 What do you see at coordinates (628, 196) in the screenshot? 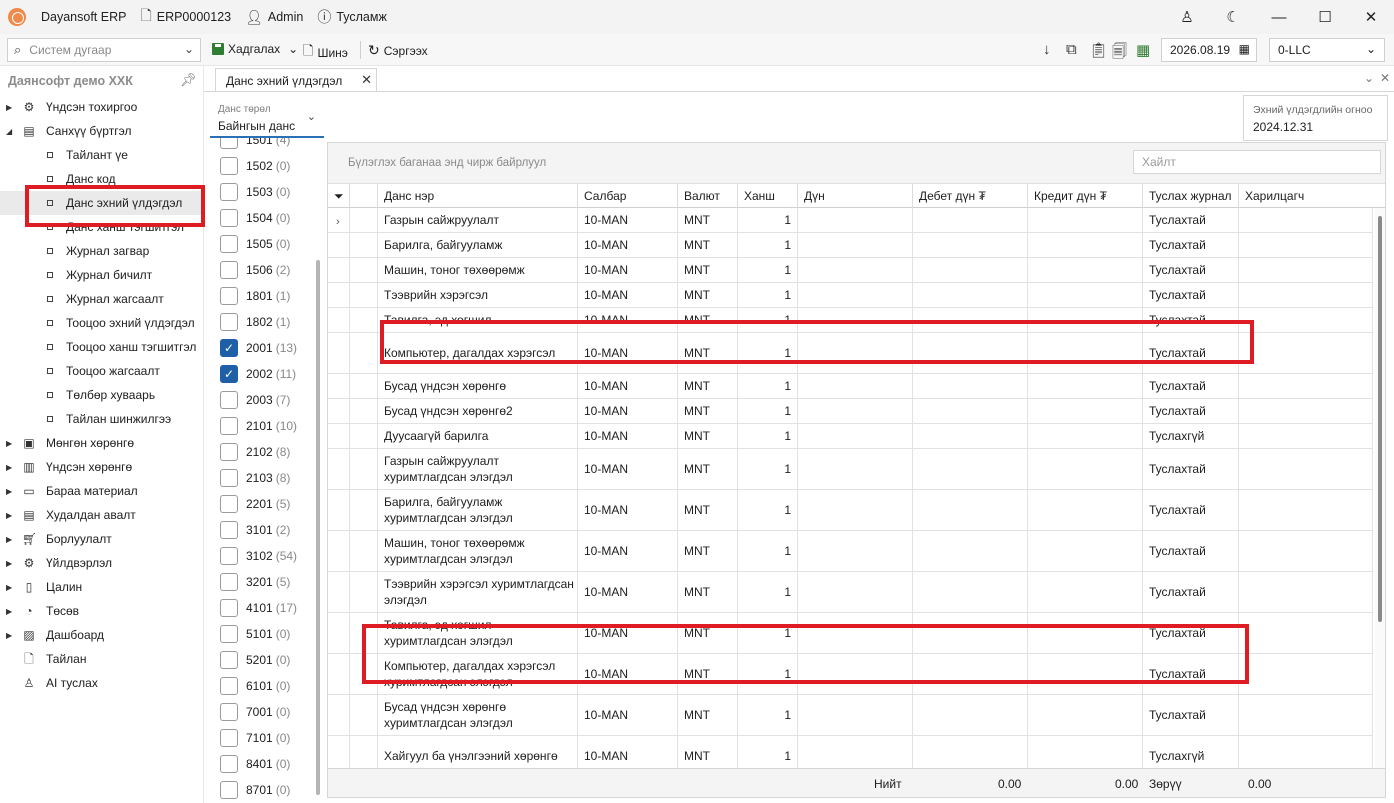
I see `col-branch: Салбар` at bounding box center [628, 196].